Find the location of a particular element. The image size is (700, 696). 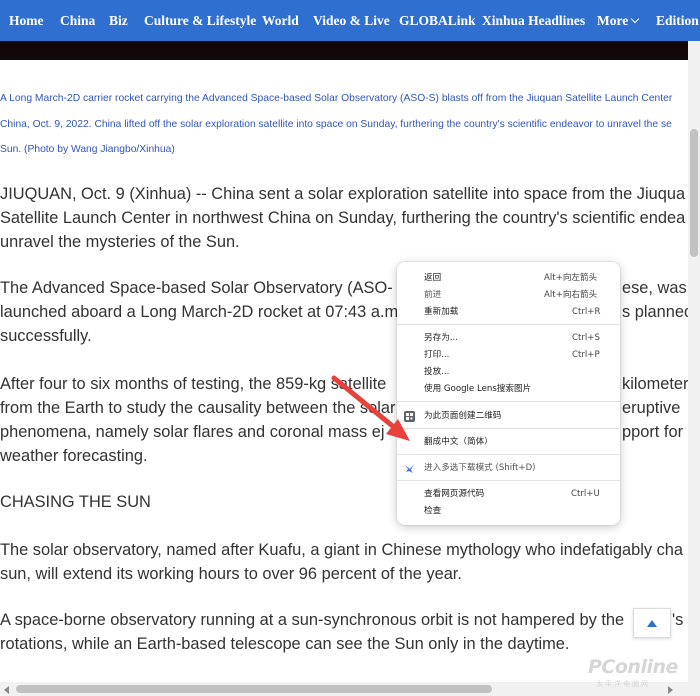

text-line: eruptive is located at coordinates (651, 408).